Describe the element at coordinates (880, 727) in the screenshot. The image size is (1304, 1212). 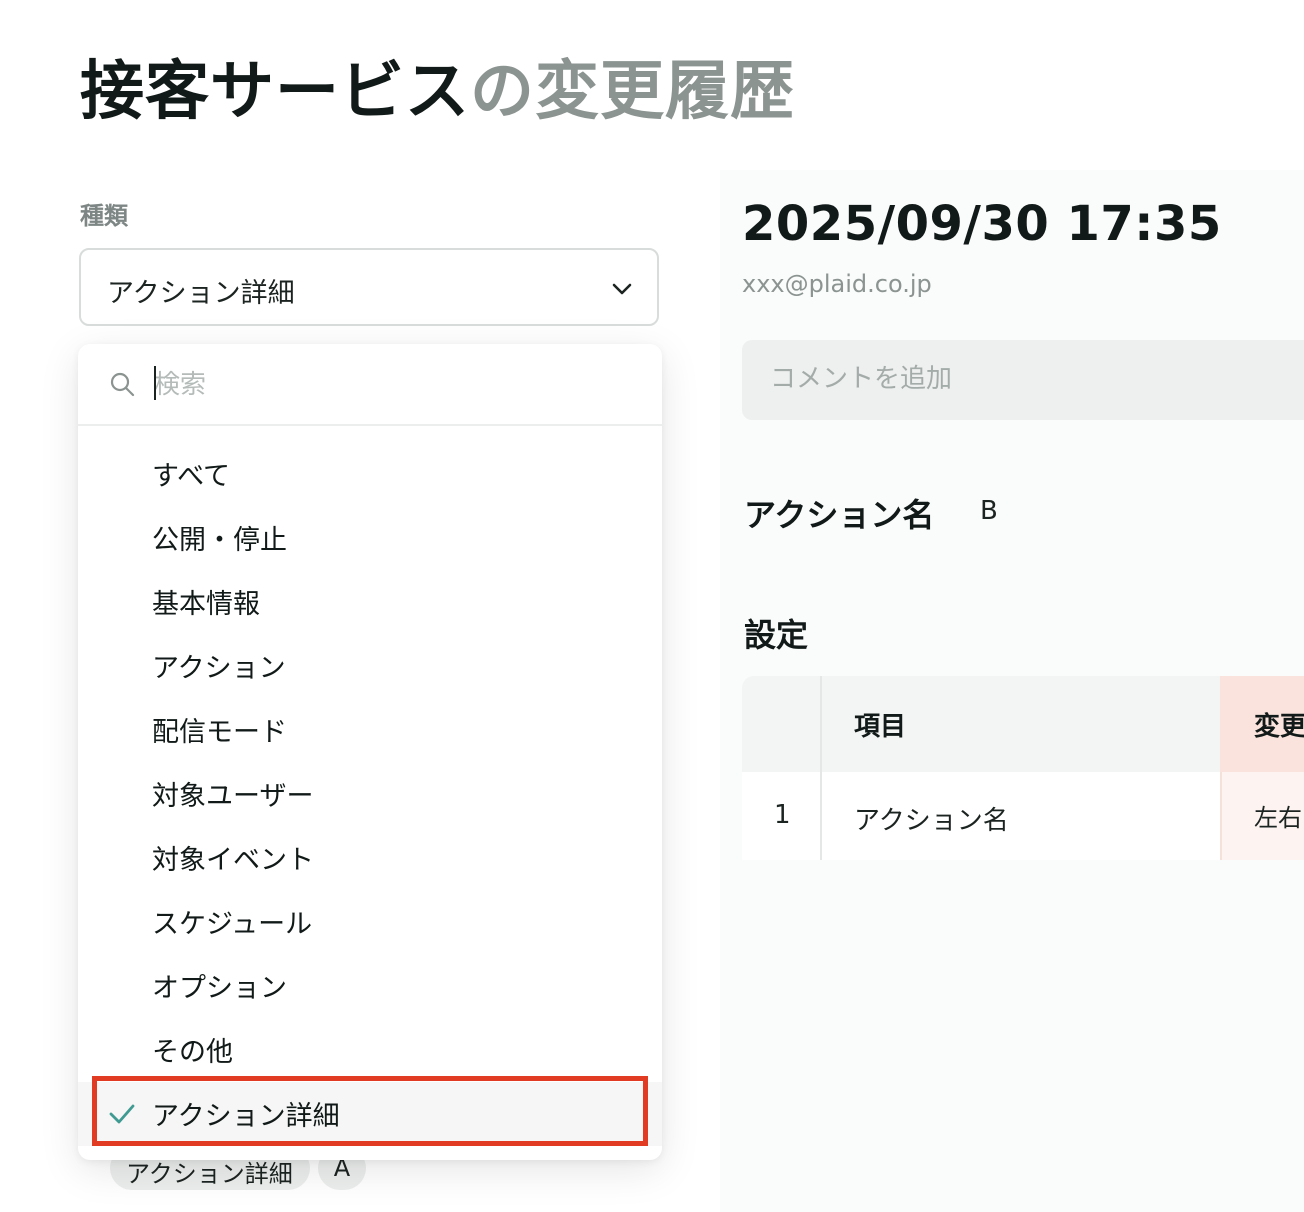
I see `column-header-item: 項目` at that location.